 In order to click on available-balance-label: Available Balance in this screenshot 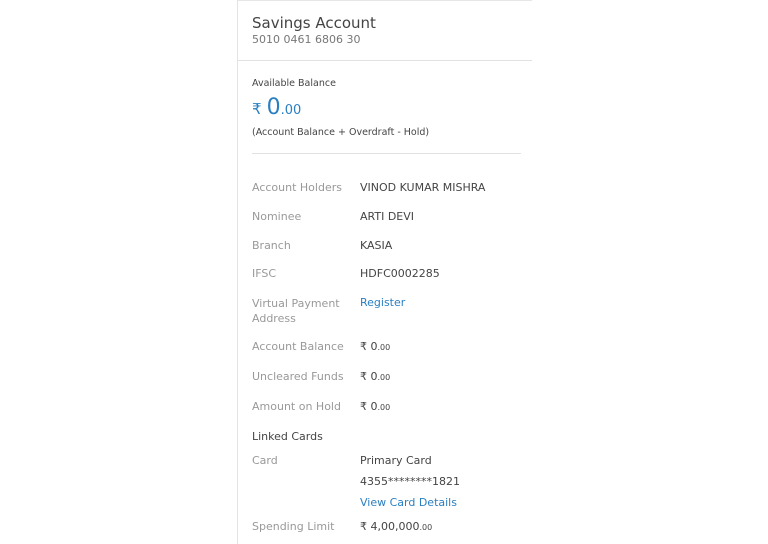, I will do `click(294, 83)`.